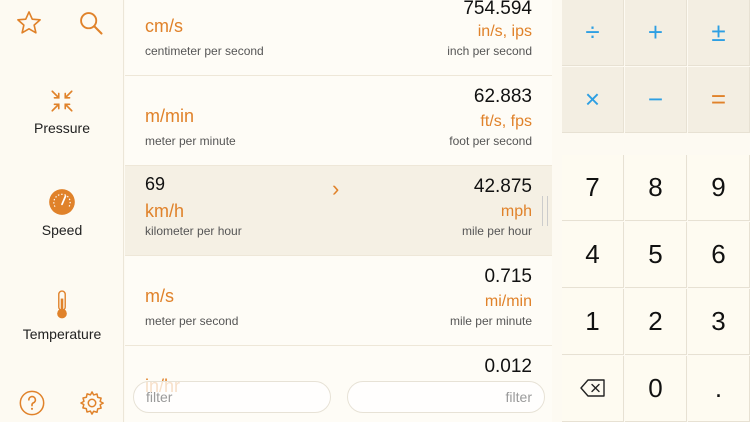 This screenshot has width=750, height=422. What do you see at coordinates (62, 334) in the screenshot?
I see `category-label: Temperature` at bounding box center [62, 334].